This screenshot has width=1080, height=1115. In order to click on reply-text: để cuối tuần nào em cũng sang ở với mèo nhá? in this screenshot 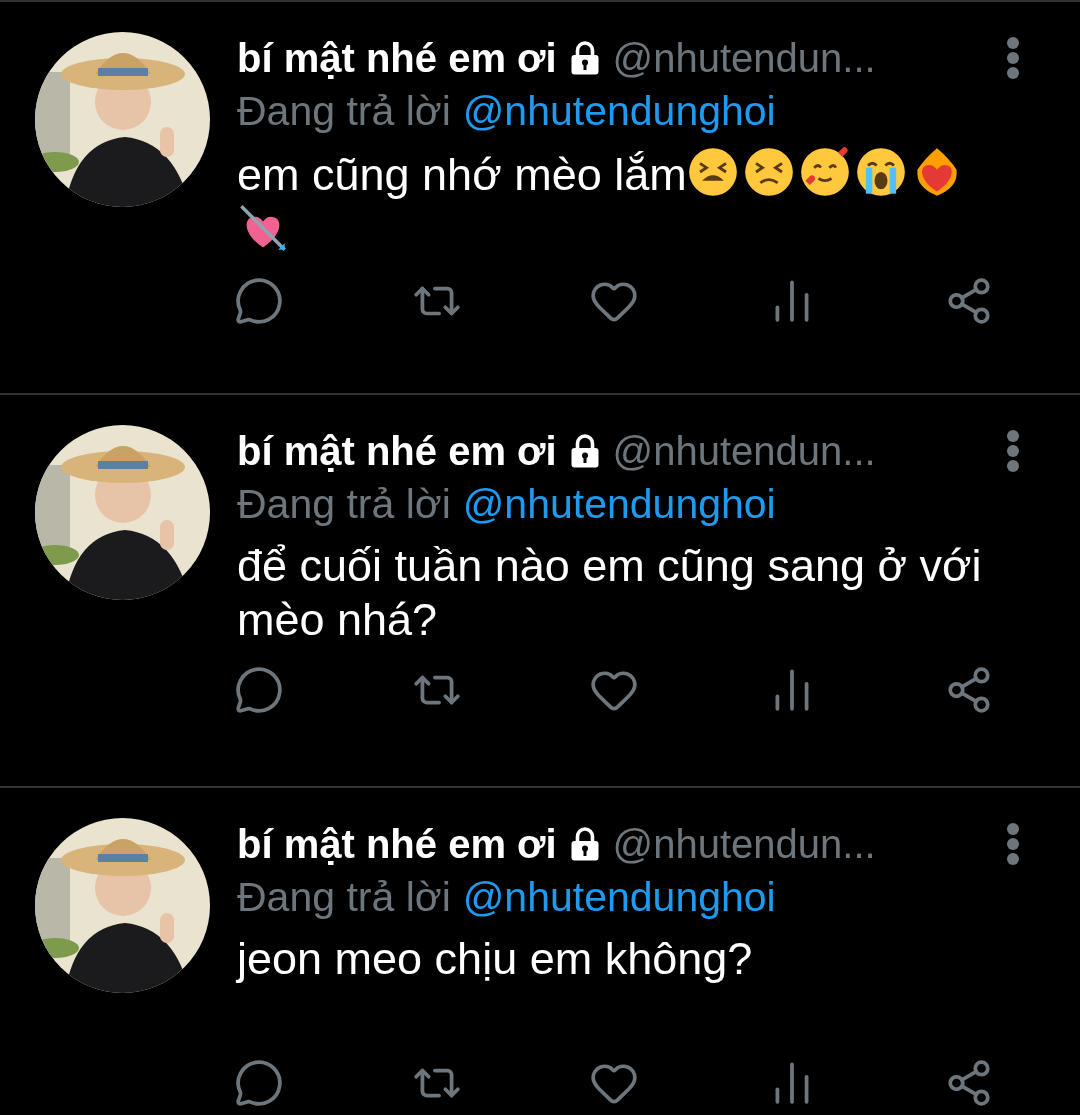, I will do `click(609, 592)`.